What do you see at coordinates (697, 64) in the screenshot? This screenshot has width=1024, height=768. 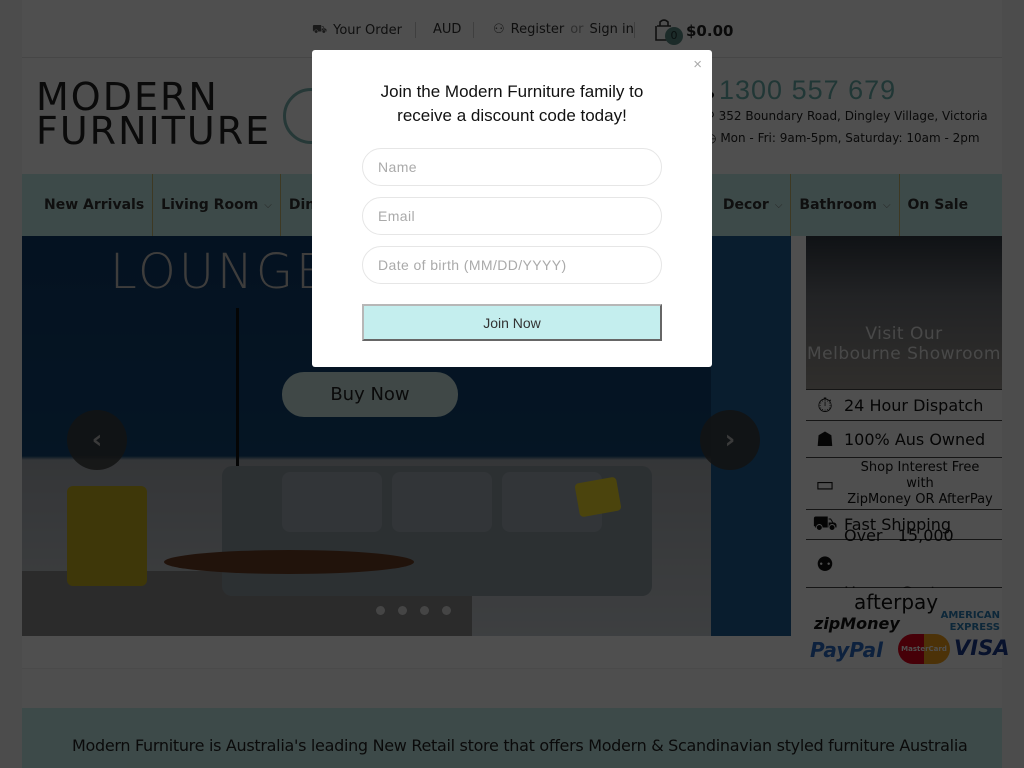 I see `close-icon: ×` at bounding box center [697, 64].